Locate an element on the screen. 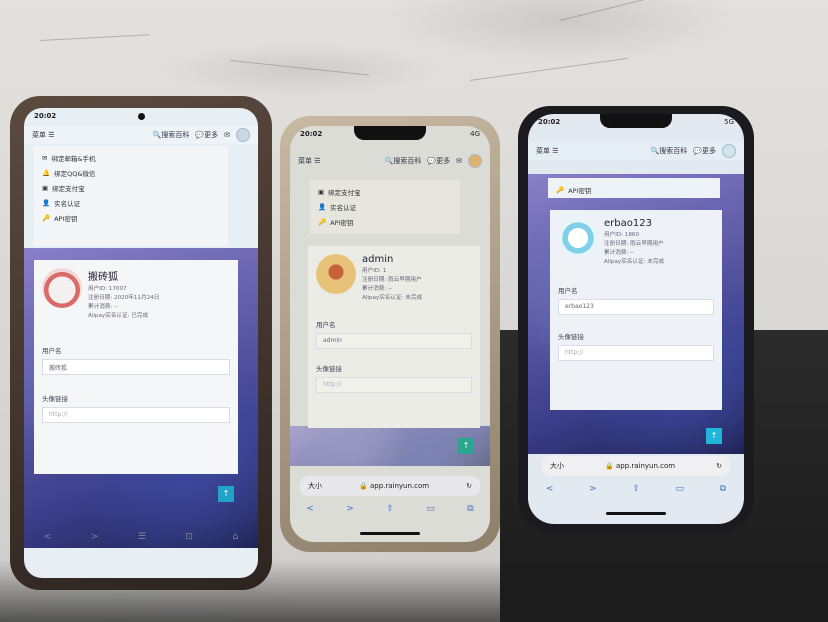 The height and width of the screenshot is (622, 828). network-label: 4G is located at coordinates (475, 134).